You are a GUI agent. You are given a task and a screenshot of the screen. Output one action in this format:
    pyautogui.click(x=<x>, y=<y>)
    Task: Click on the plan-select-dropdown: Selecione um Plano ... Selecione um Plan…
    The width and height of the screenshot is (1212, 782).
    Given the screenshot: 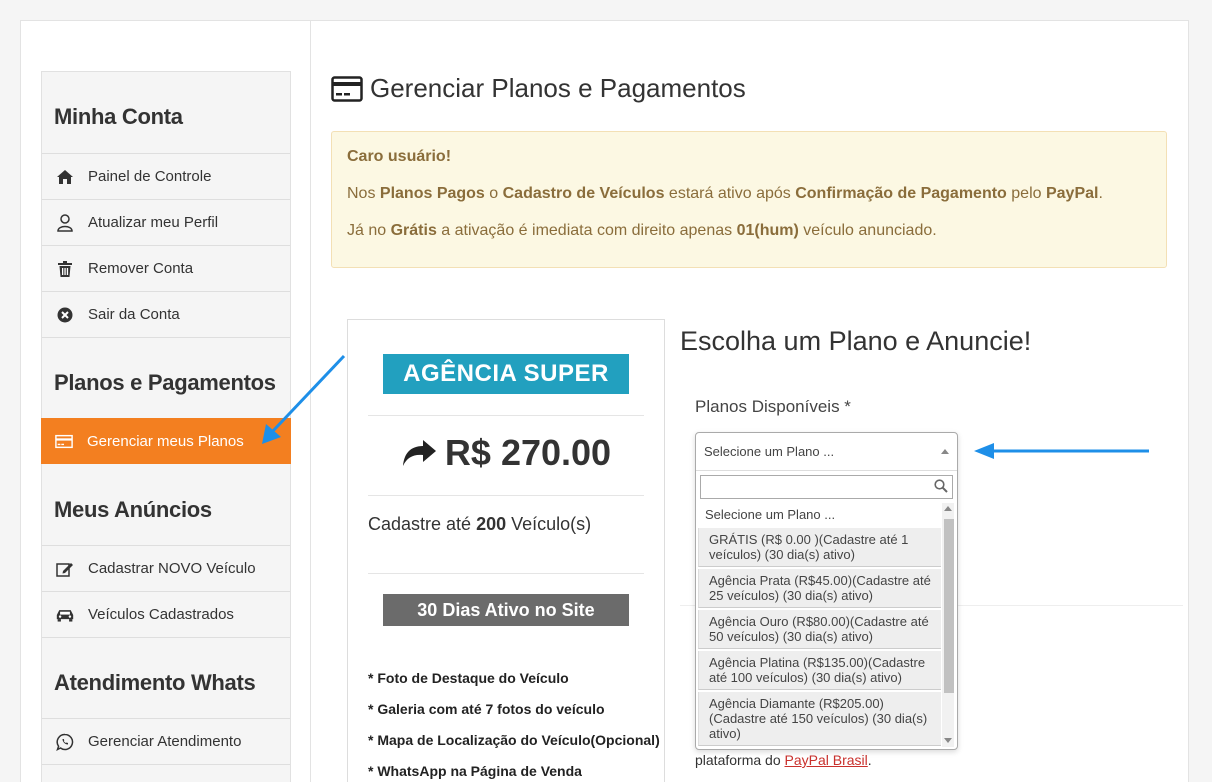 What is the action you would take?
    pyautogui.click(x=826, y=591)
    